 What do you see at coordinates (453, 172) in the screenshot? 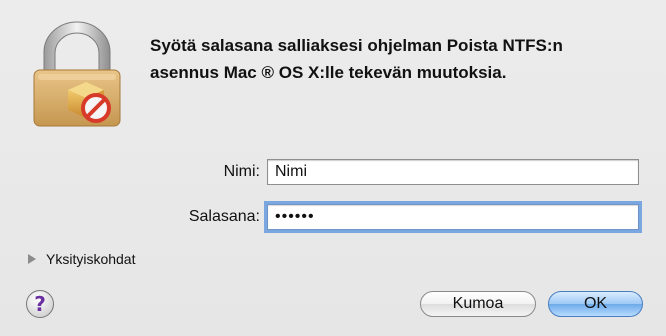
I see `name-field` at bounding box center [453, 172].